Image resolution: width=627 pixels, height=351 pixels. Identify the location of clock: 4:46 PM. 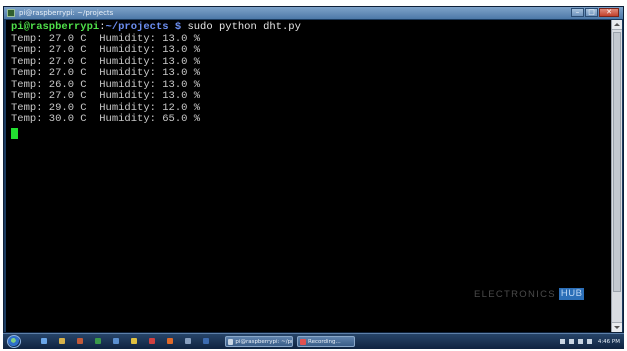
(609, 342).